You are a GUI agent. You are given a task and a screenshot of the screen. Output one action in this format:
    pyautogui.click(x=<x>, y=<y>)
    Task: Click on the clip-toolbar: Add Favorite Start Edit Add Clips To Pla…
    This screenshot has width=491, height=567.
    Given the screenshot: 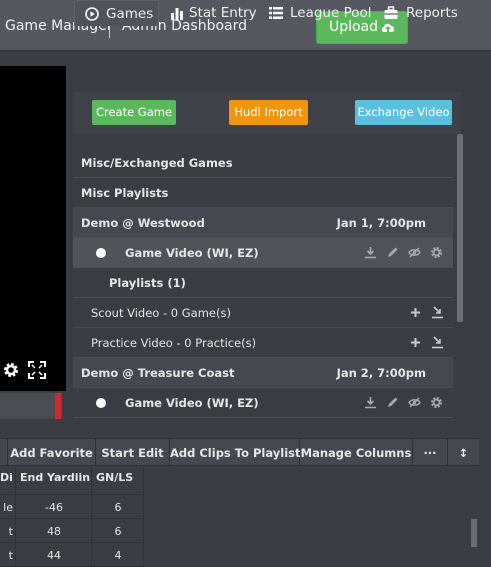 What is the action you would take?
    pyautogui.click(x=239, y=452)
    